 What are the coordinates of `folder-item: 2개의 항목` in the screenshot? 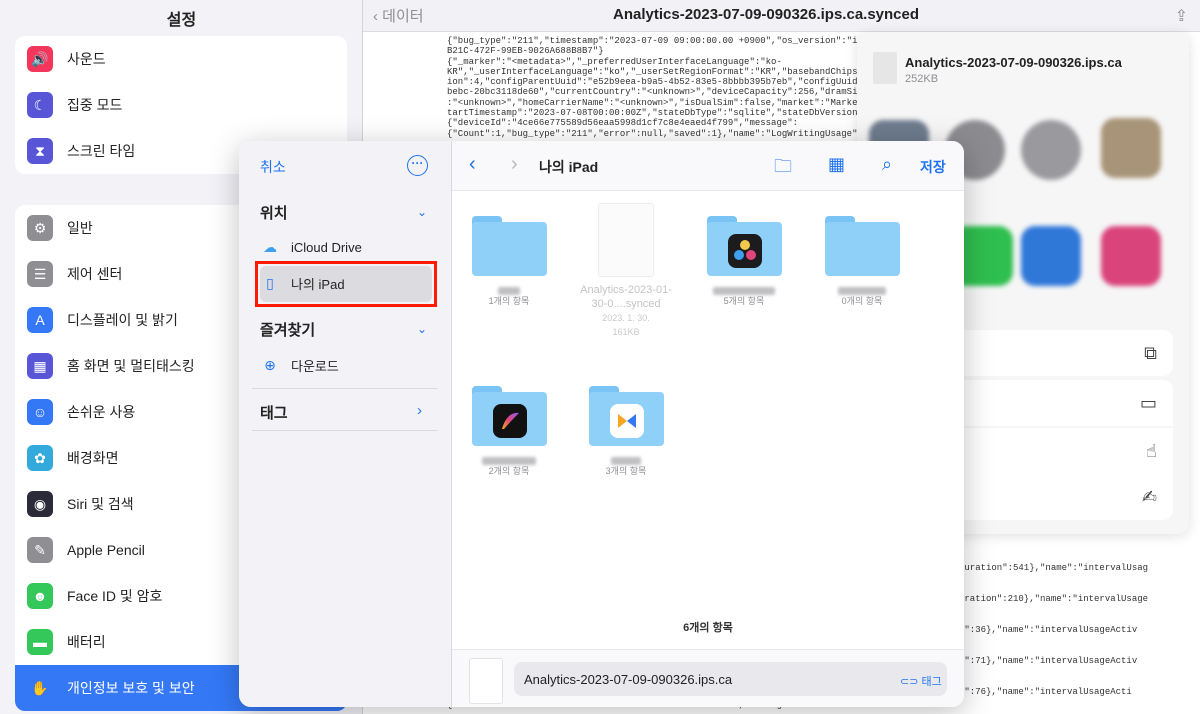 It's located at (509, 431).